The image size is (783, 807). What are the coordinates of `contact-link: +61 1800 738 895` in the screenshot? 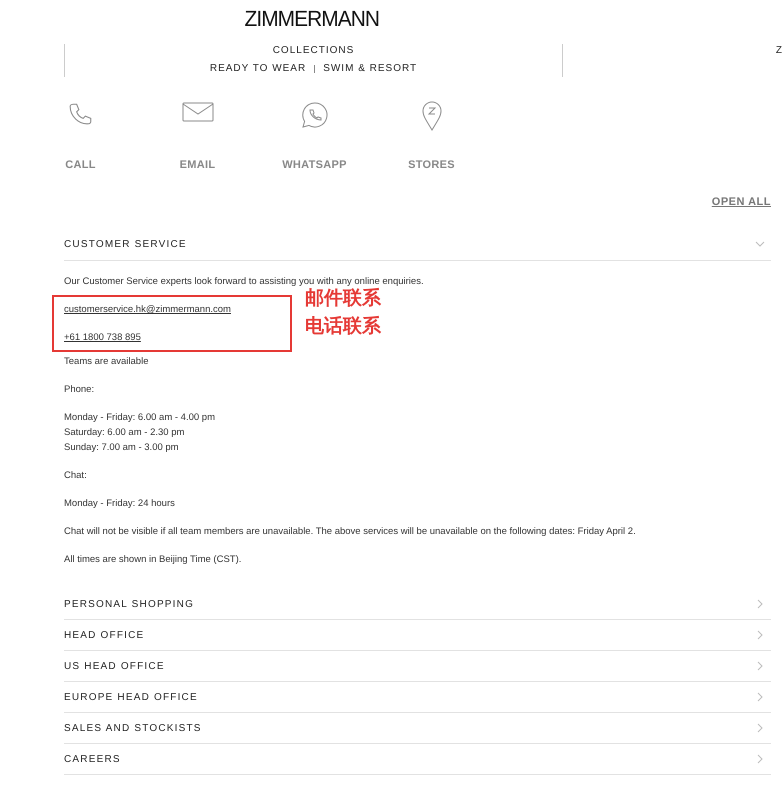 It's located at (177, 337).